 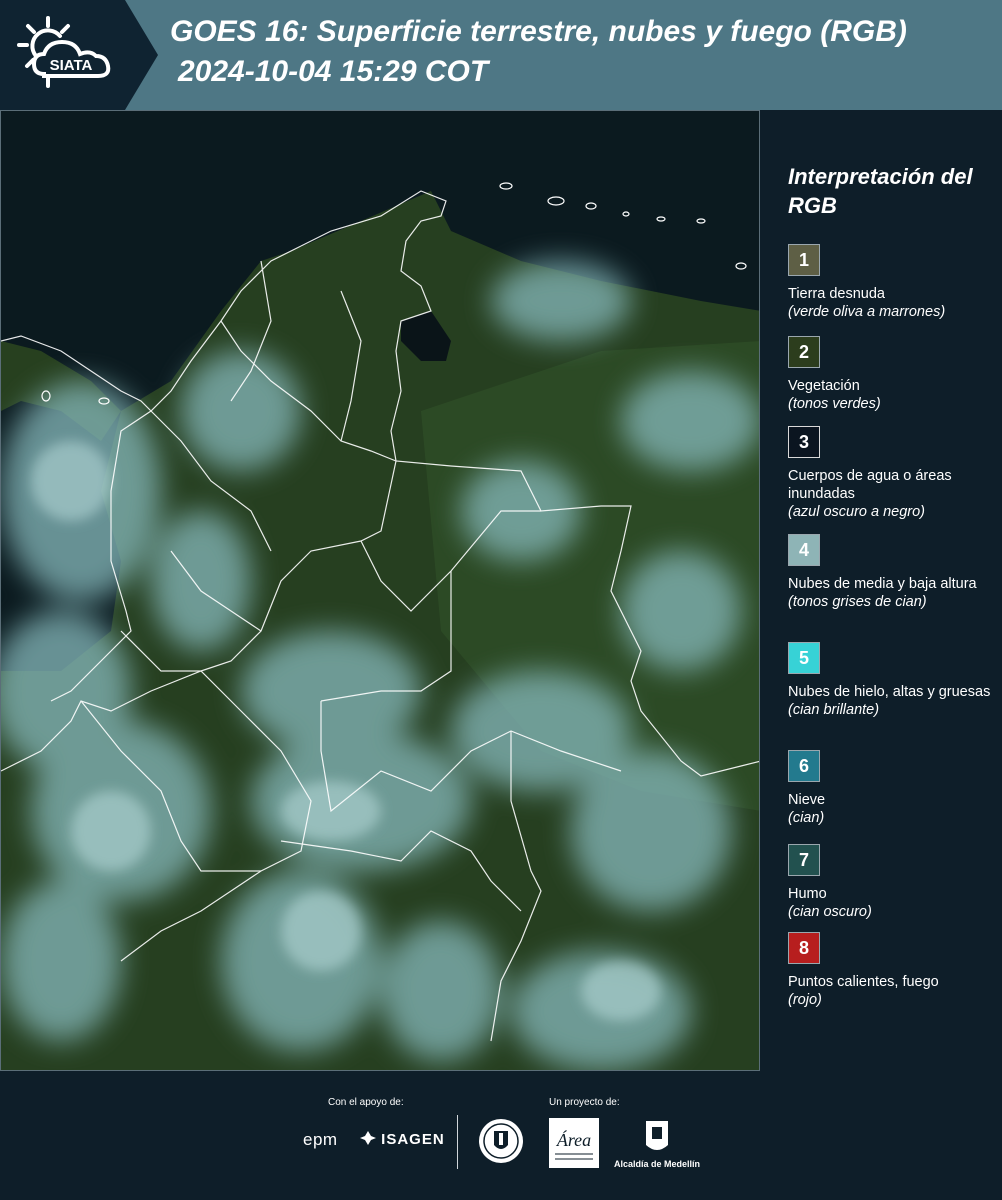 What do you see at coordinates (882, 584) in the screenshot?
I see `legend-label: Nubes de media y baja altura` at bounding box center [882, 584].